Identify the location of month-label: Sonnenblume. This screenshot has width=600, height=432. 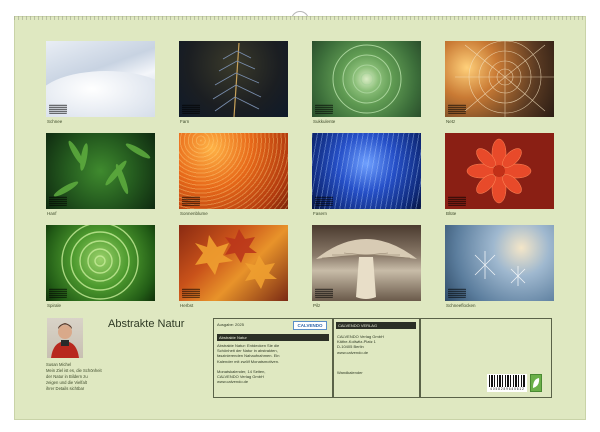
(194, 213).